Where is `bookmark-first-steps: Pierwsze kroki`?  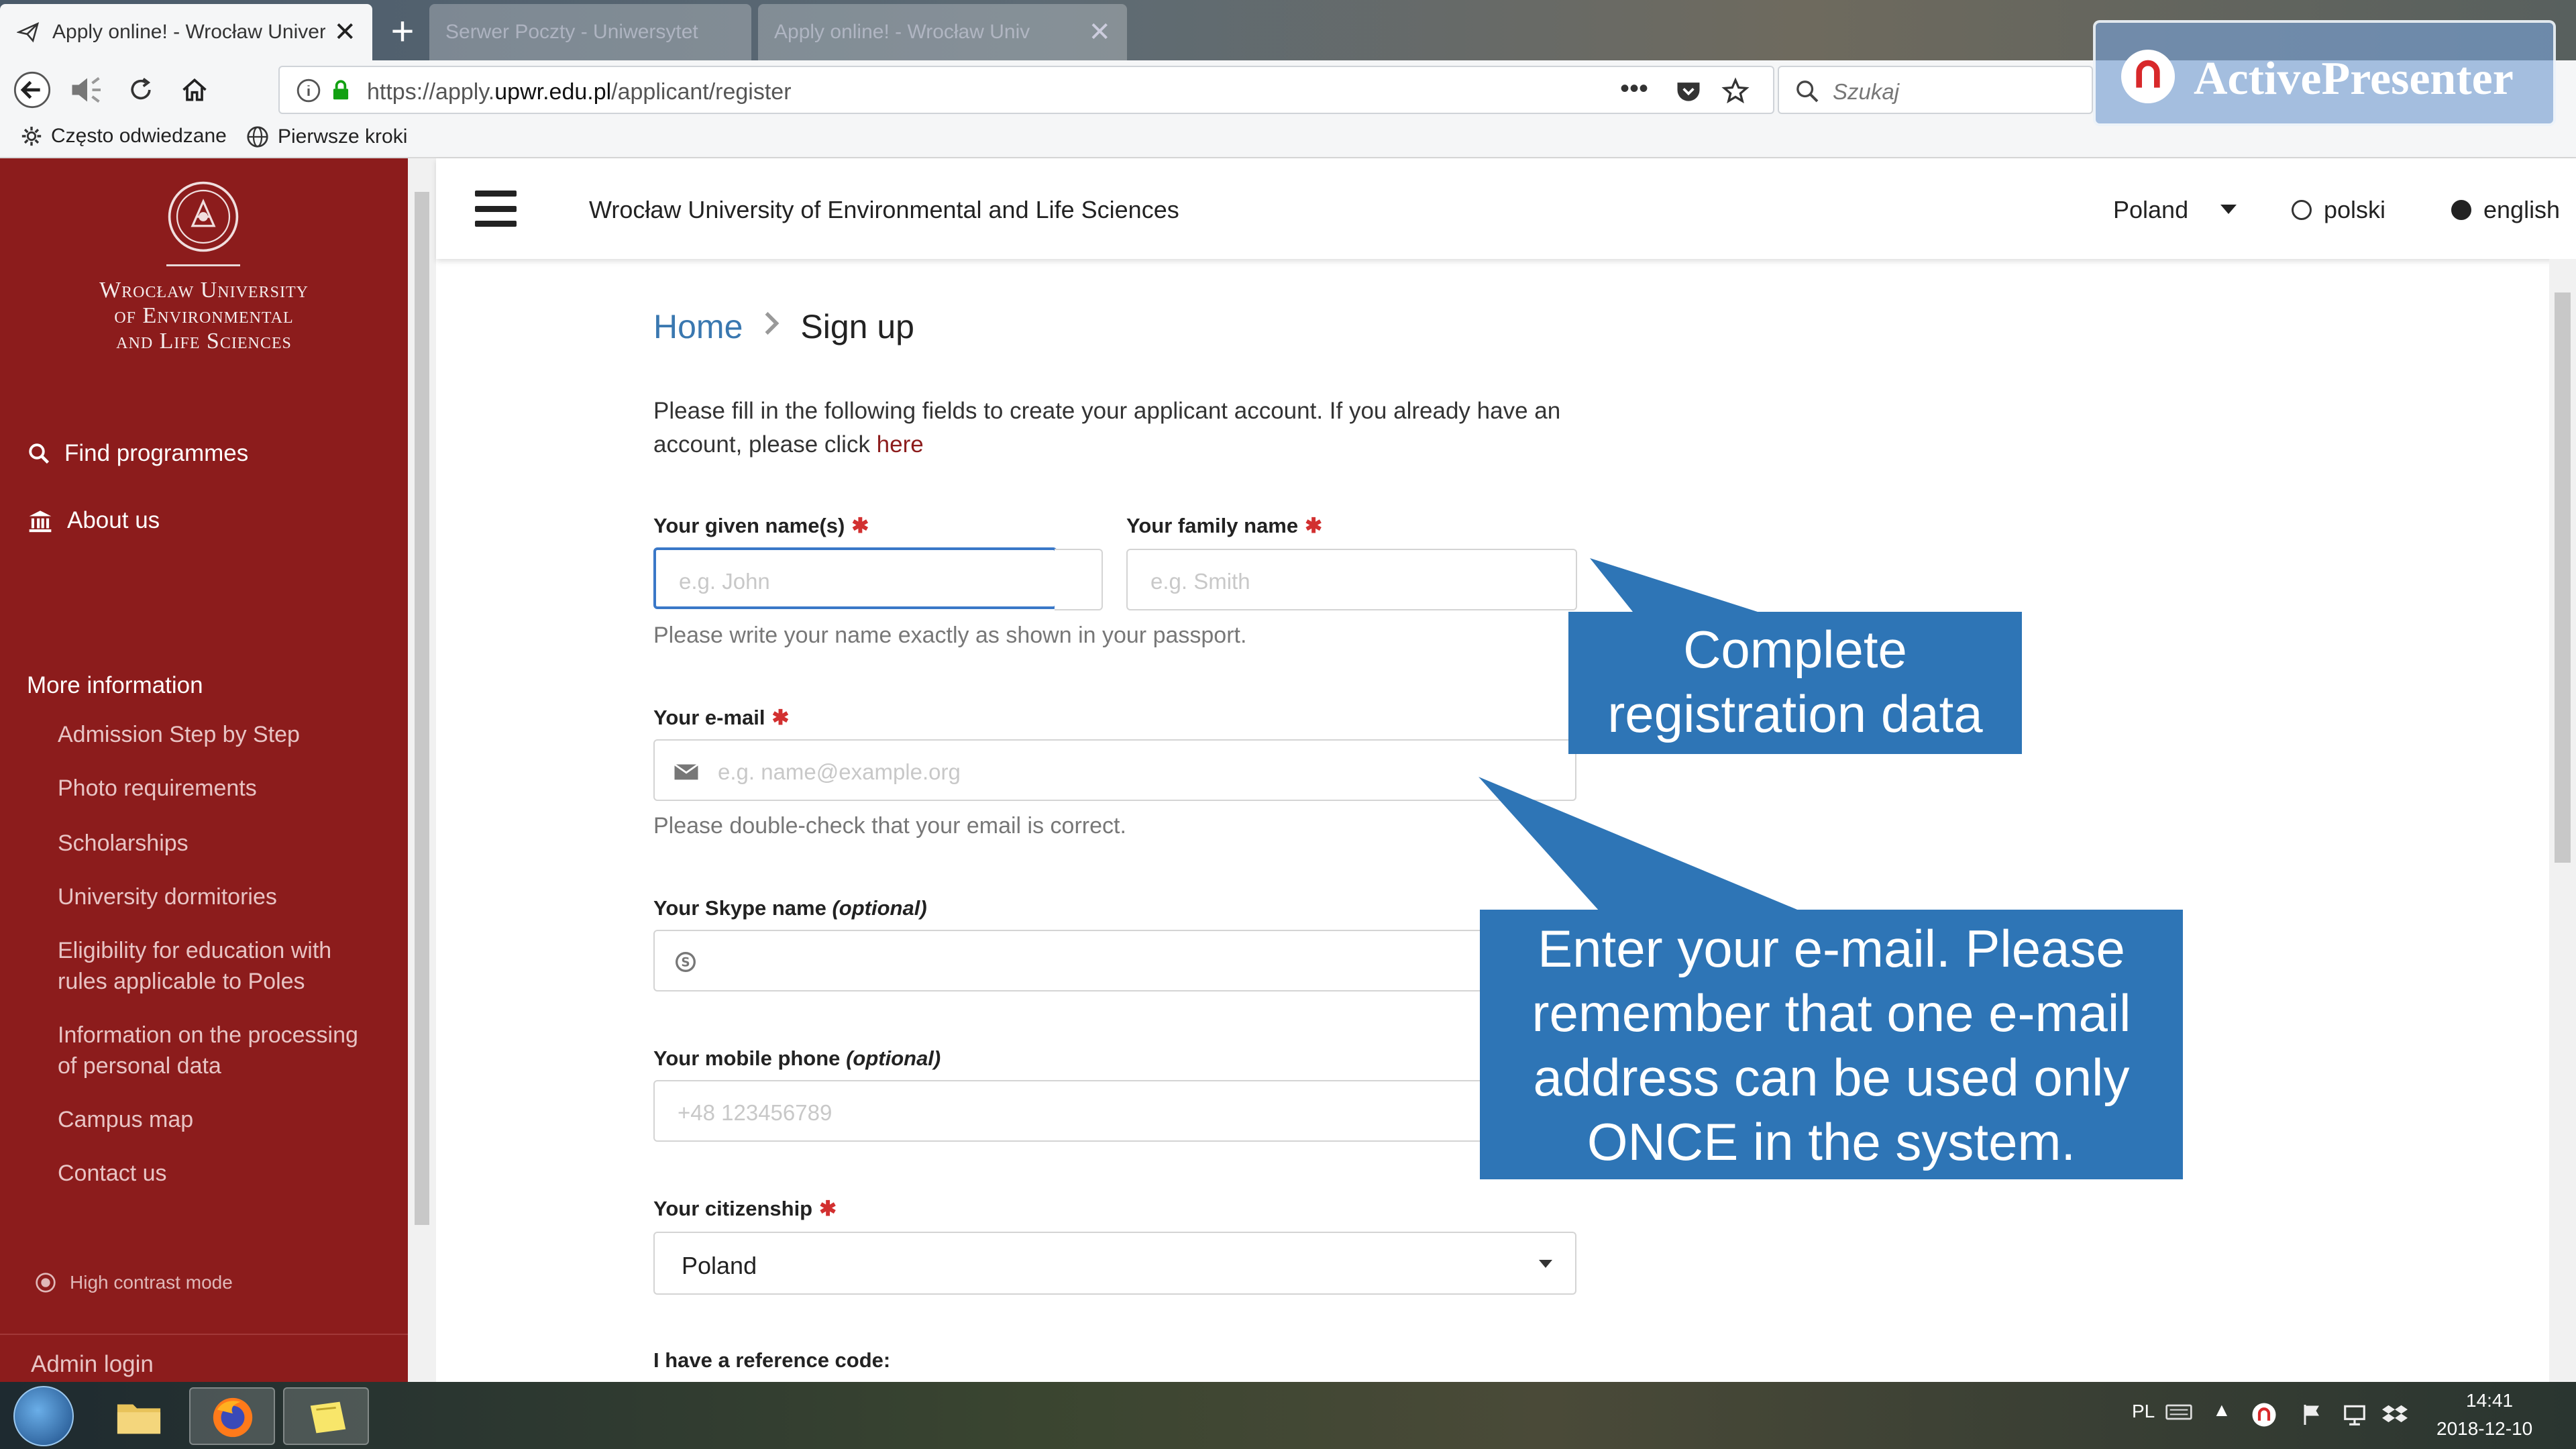
bookmark-first-steps: Pierwsze kroki is located at coordinates (326, 137).